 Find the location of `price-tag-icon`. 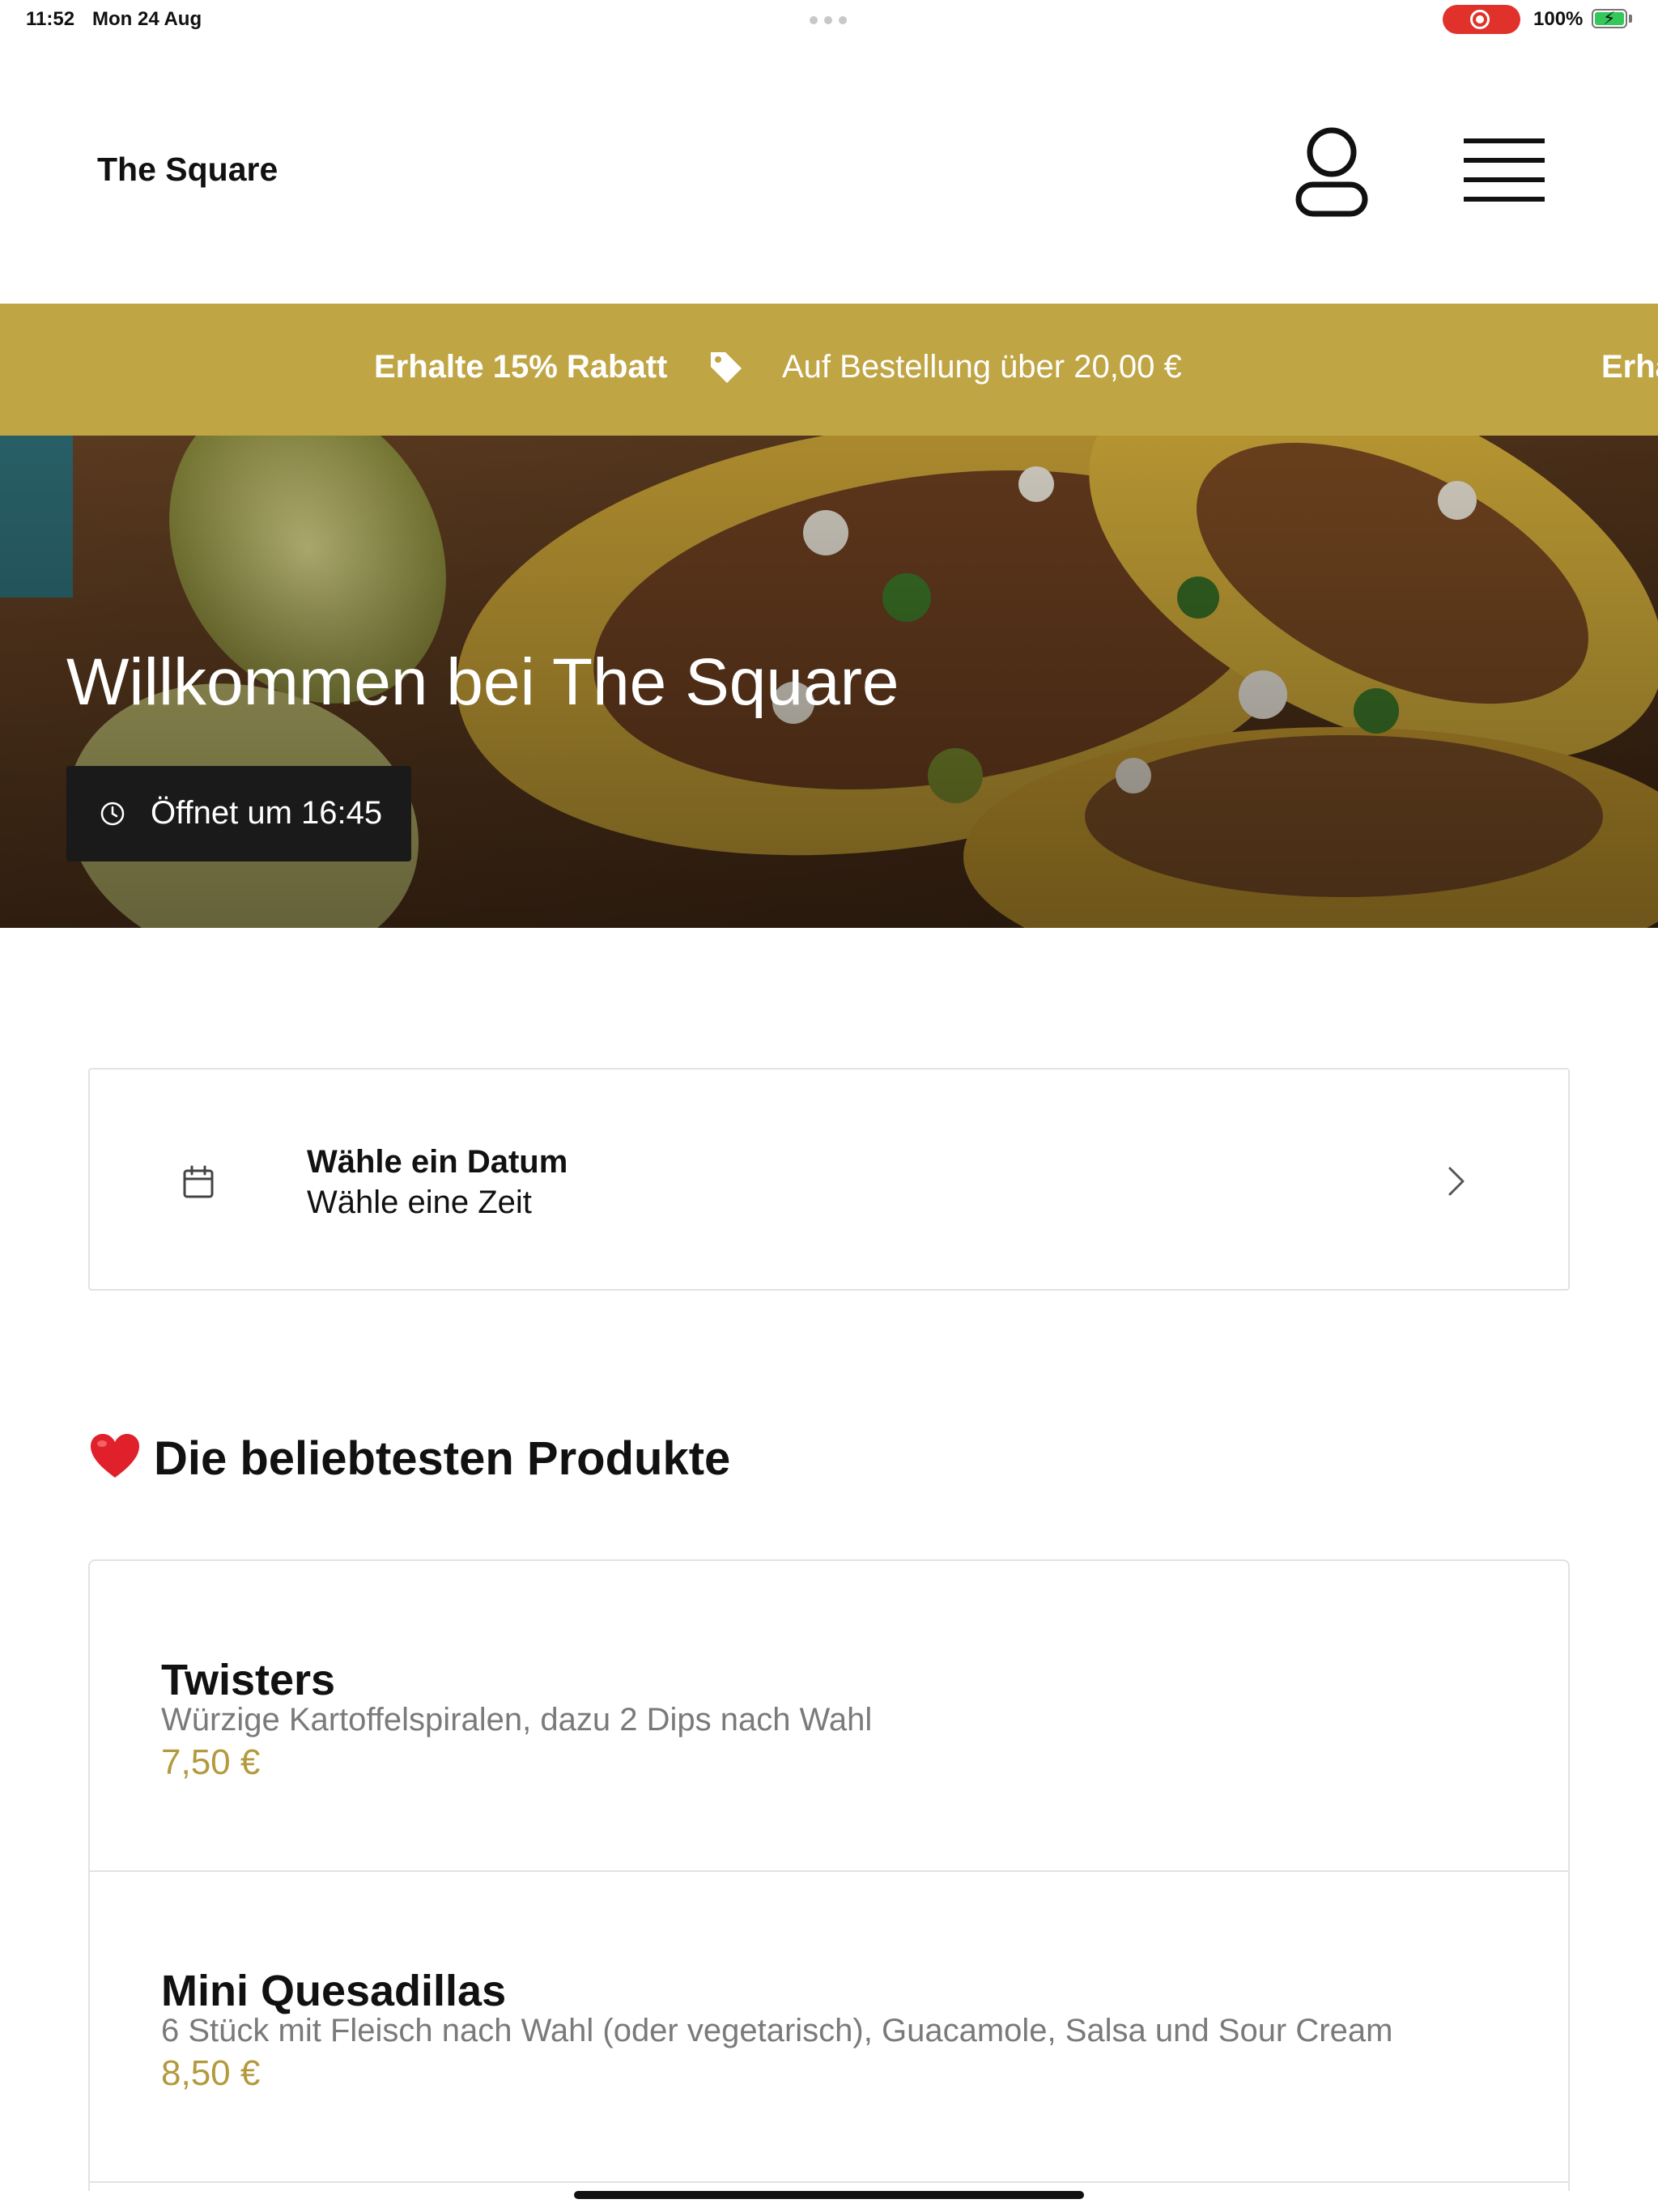

price-tag-icon is located at coordinates (726, 368).